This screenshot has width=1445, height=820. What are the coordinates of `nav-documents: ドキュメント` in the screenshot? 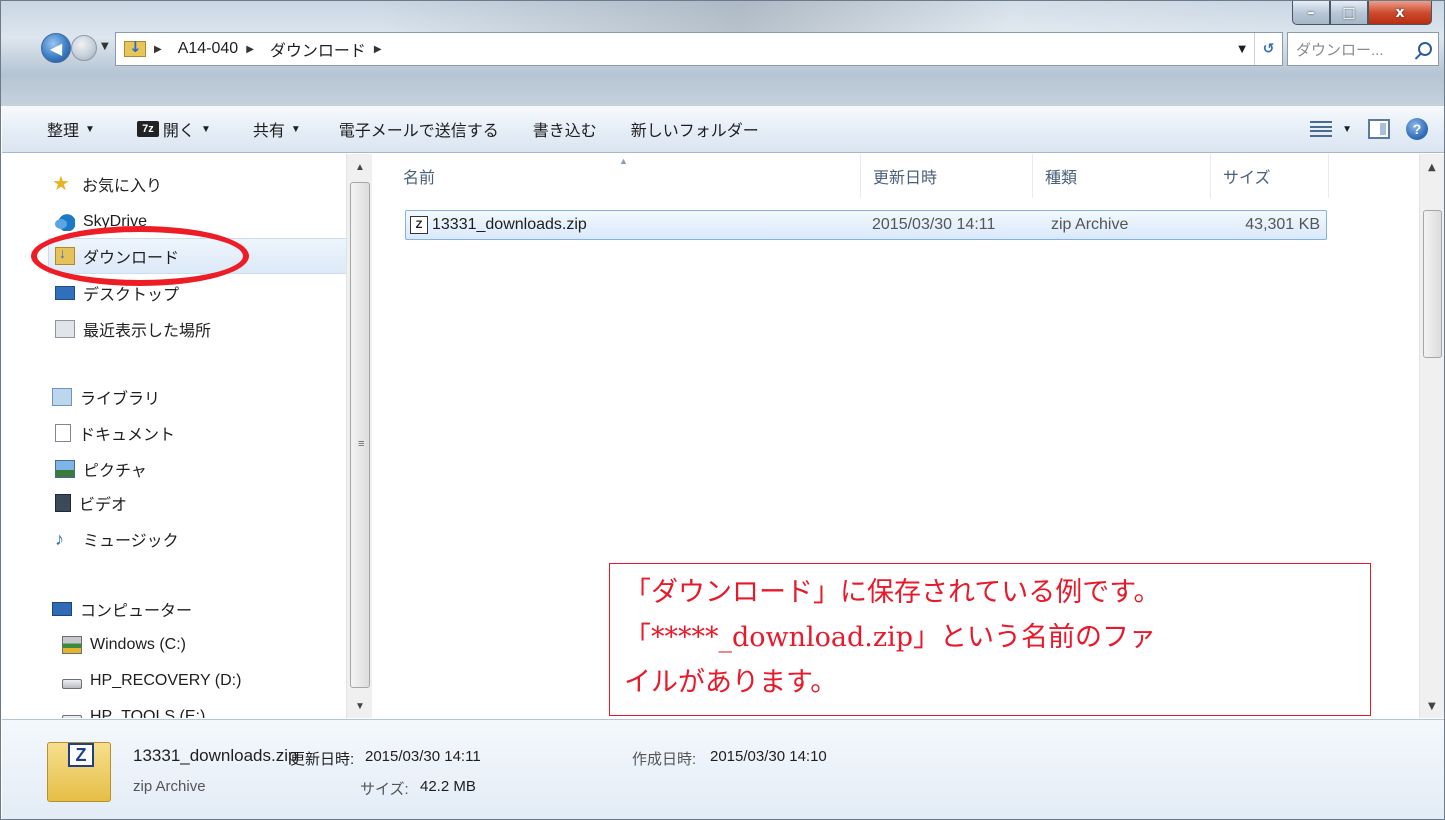 It's located at (115, 433).